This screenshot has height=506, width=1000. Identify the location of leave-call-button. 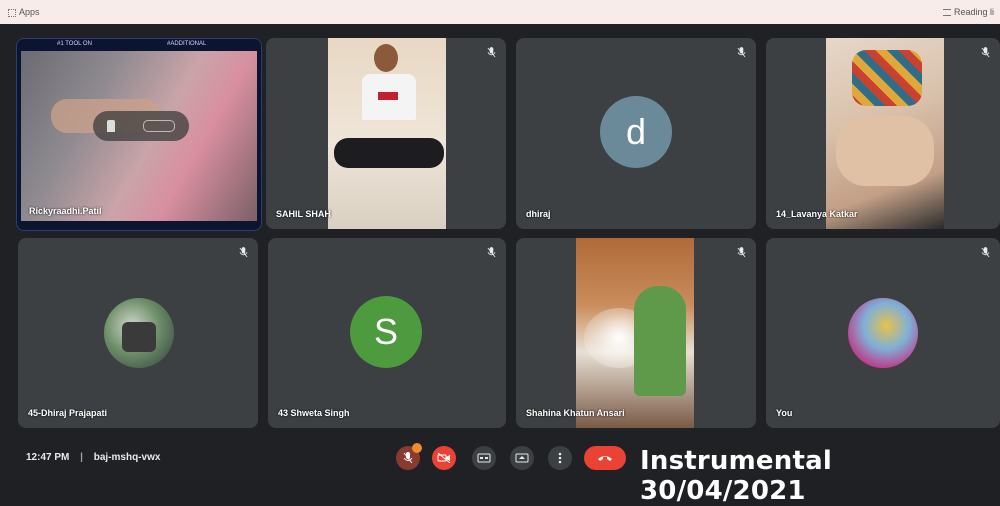
(605, 458).